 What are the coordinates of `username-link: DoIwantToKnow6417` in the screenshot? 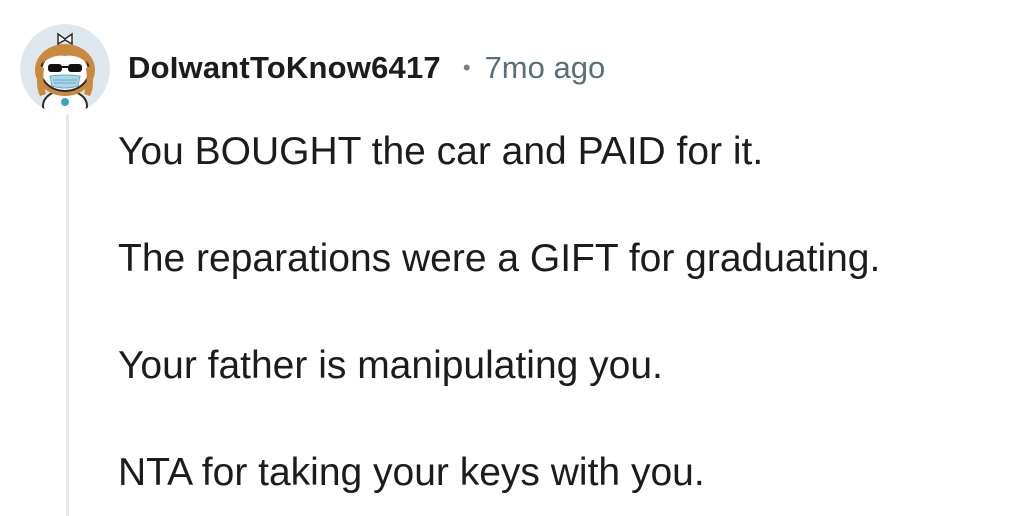 It's located at (284, 68).